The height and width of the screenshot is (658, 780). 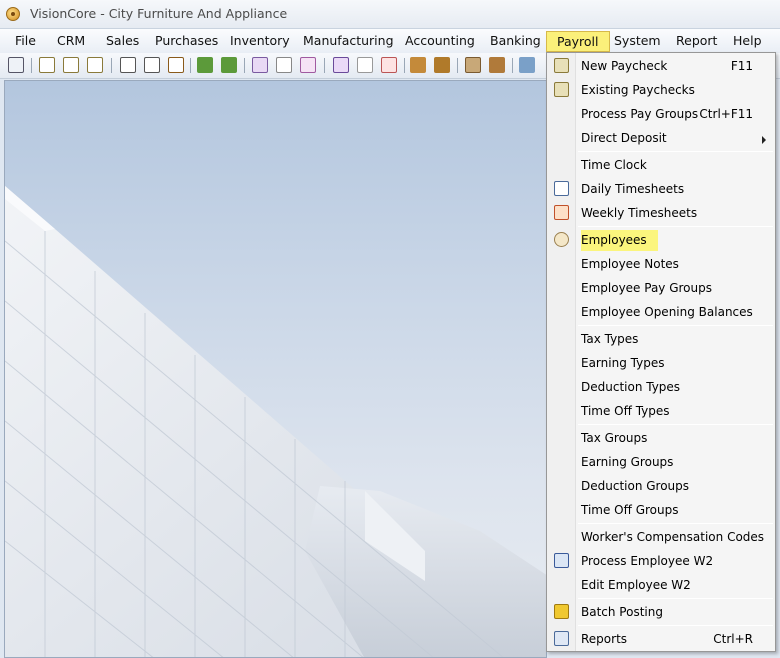 I want to click on menu-item-process-pay-groups: Process Pay Groups Ctrl+F11, so click(x=661, y=114).